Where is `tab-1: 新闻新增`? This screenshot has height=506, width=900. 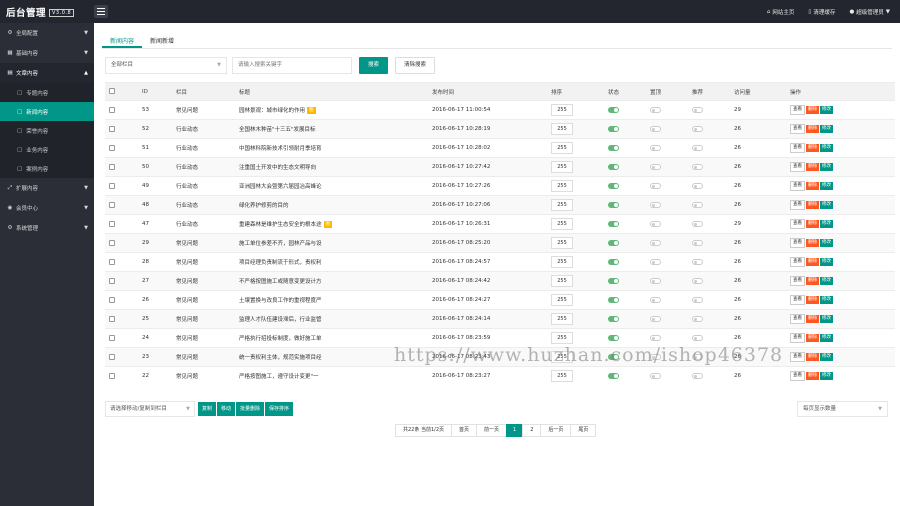
tab-1: 新闻新增 is located at coordinates (162, 41).